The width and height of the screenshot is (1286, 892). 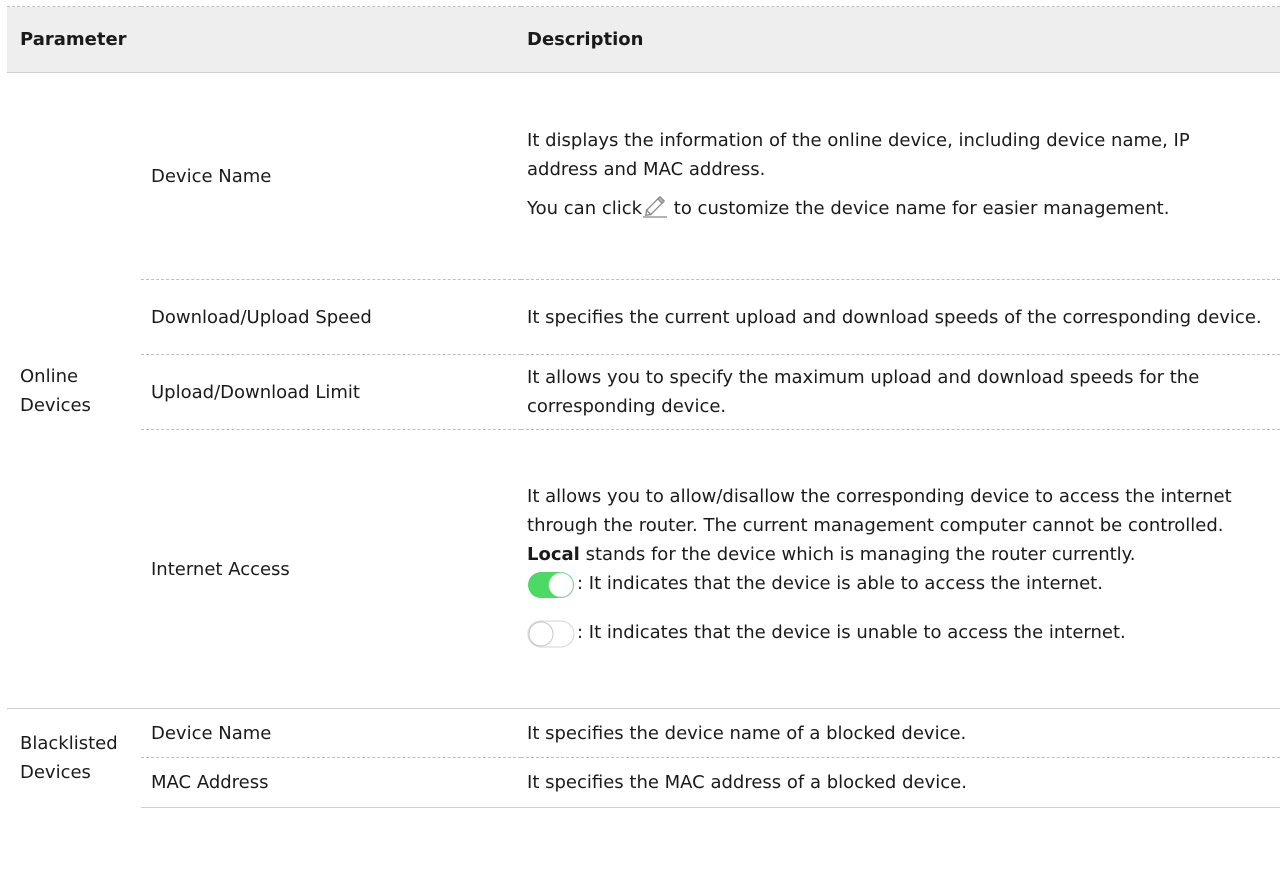 What do you see at coordinates (901, 39) in the screenshot?
I see `header-description: Description` at bounding box center [901, 39].